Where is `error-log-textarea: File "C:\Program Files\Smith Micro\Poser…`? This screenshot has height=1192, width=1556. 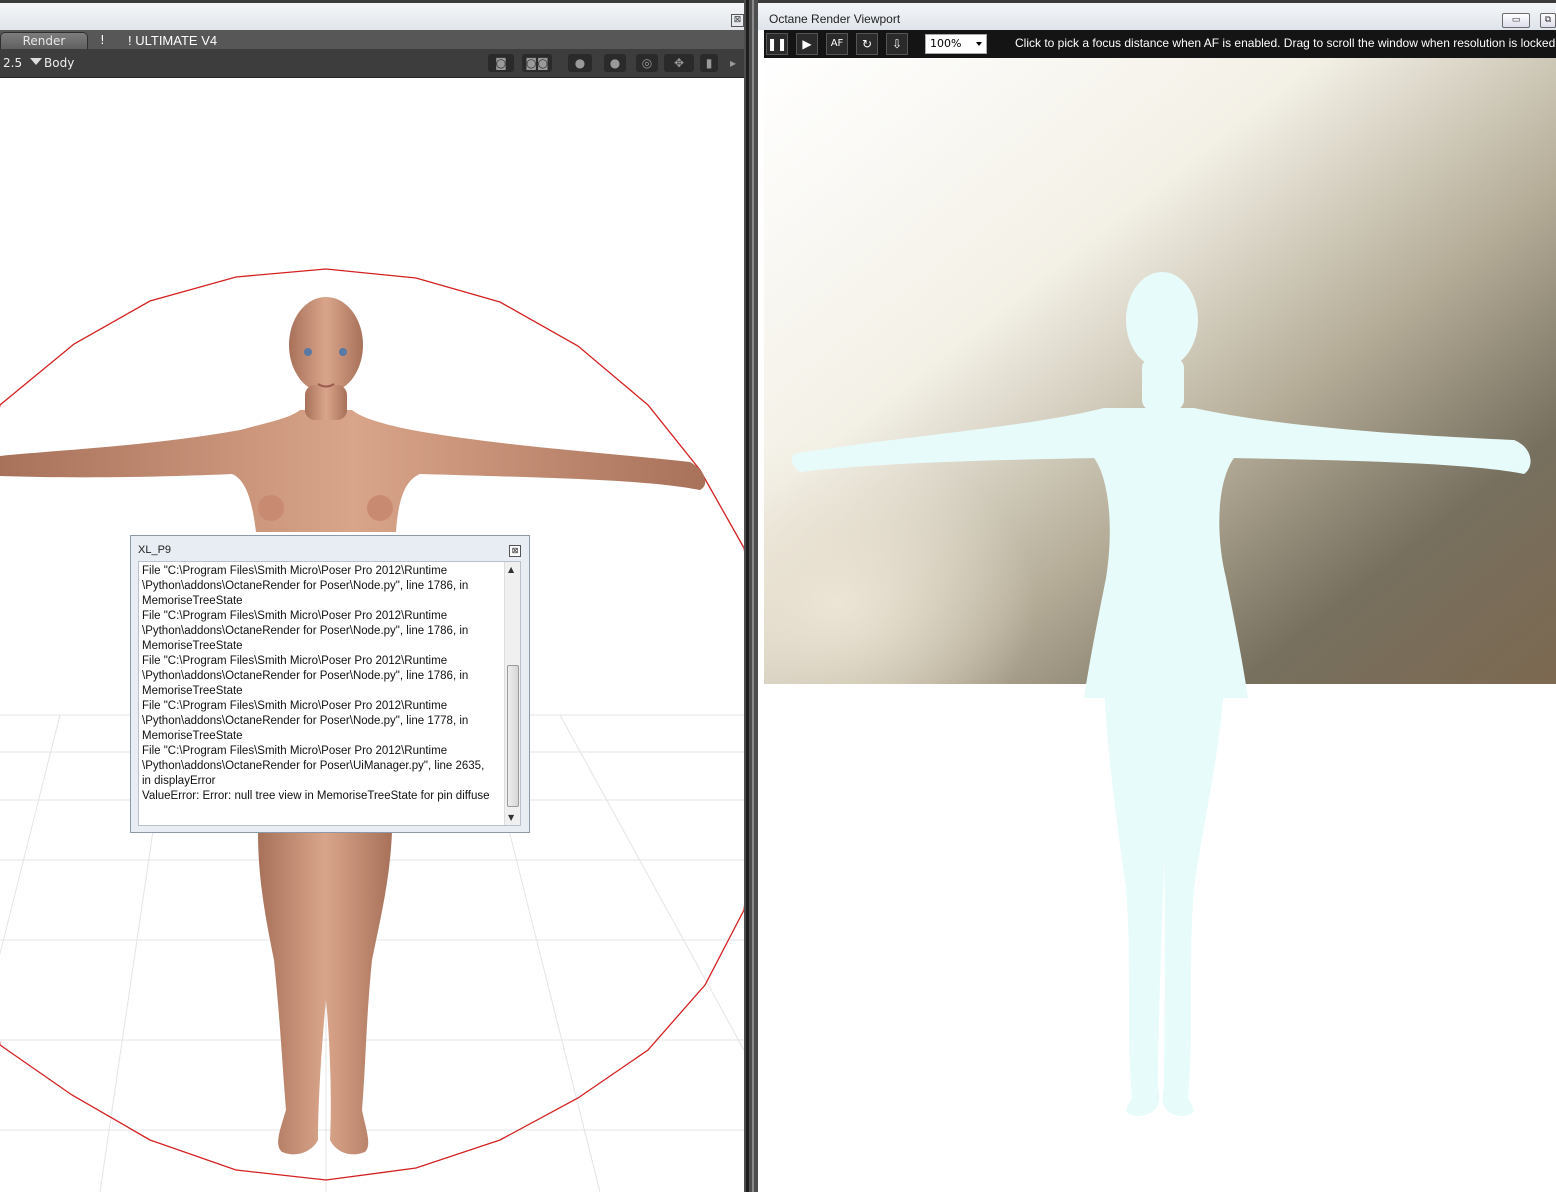 error-log-textarea: File "C:\Program Files\Smith Micro\Poser… is located at coordinates (329, 693).